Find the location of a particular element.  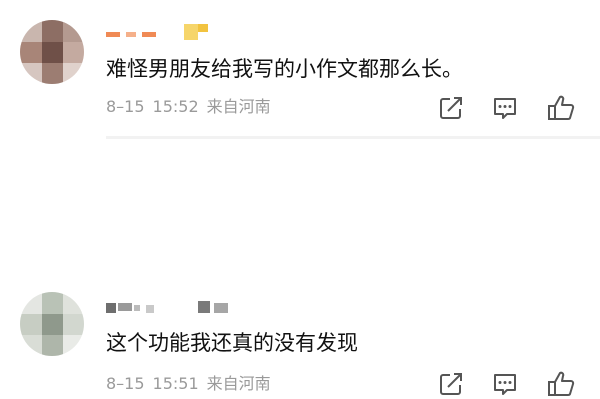

comment-text: 难怪男朋友给我写的小作文都那么长。 is located at coordinates (284, 69).